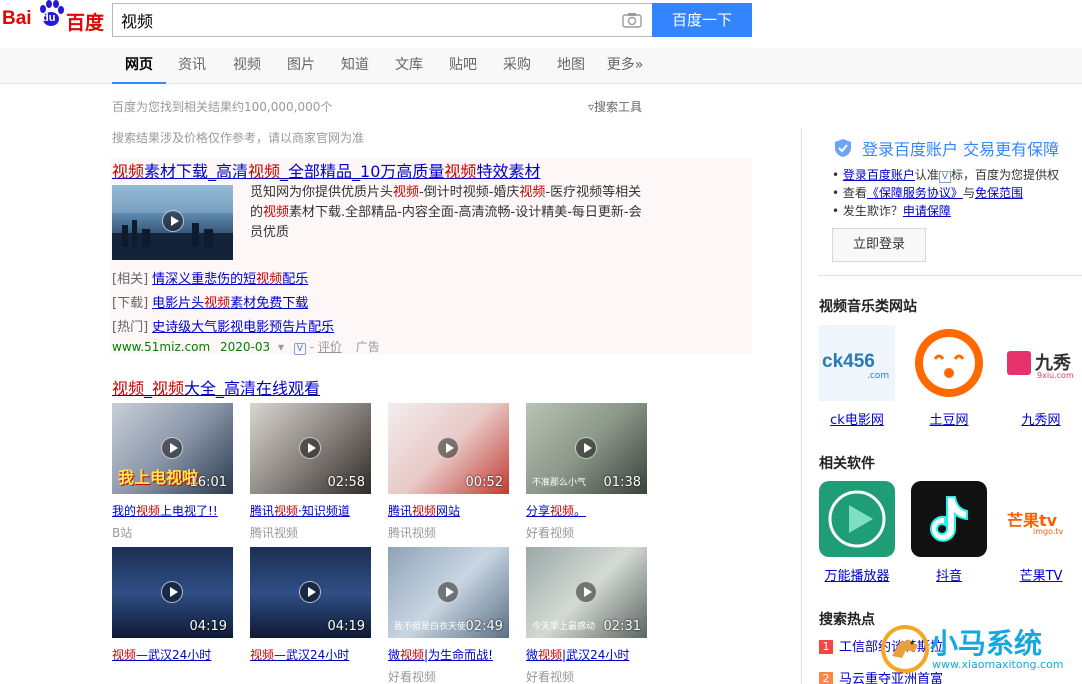 Image resolution: width=1082 pixels, height=684 pixels. I want to click on tab-8: 地图, so click(571, 66).